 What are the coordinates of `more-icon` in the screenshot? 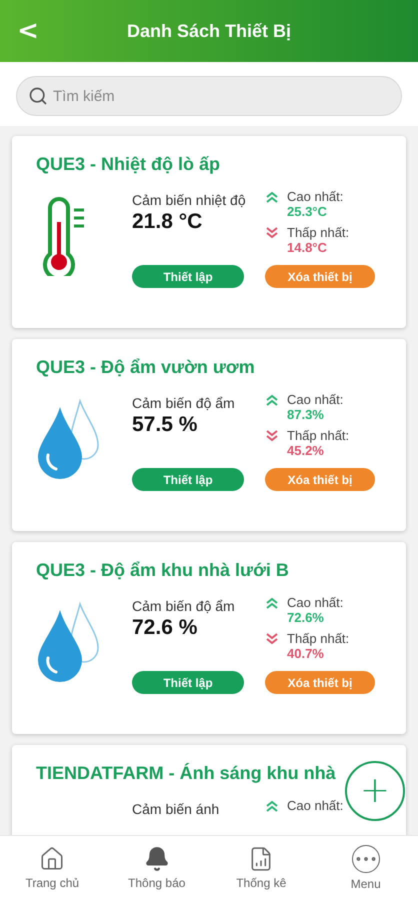 It's located at (366, 859).